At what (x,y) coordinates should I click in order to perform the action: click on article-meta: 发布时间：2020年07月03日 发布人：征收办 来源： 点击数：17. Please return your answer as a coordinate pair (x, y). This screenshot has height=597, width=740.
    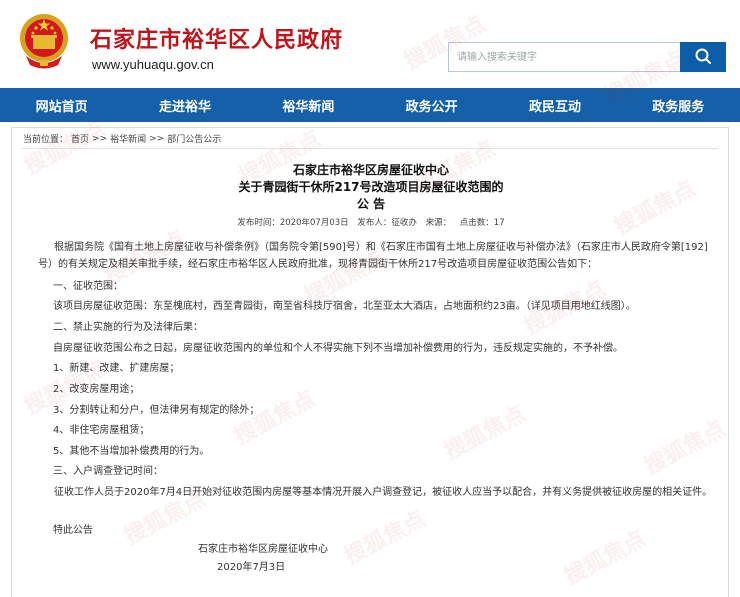
    Looking at the image, I should click on (371, 222).